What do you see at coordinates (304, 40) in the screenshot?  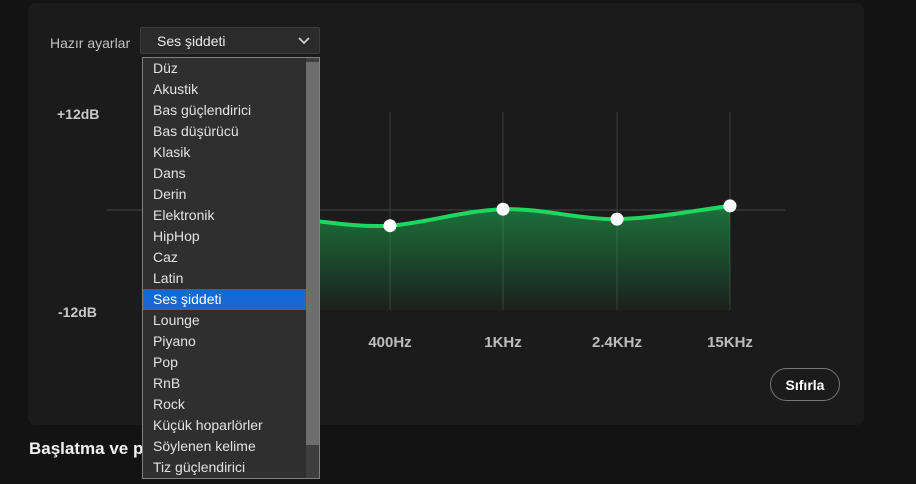 I see `chevron-down-icon` at bounding box center [304, 40].